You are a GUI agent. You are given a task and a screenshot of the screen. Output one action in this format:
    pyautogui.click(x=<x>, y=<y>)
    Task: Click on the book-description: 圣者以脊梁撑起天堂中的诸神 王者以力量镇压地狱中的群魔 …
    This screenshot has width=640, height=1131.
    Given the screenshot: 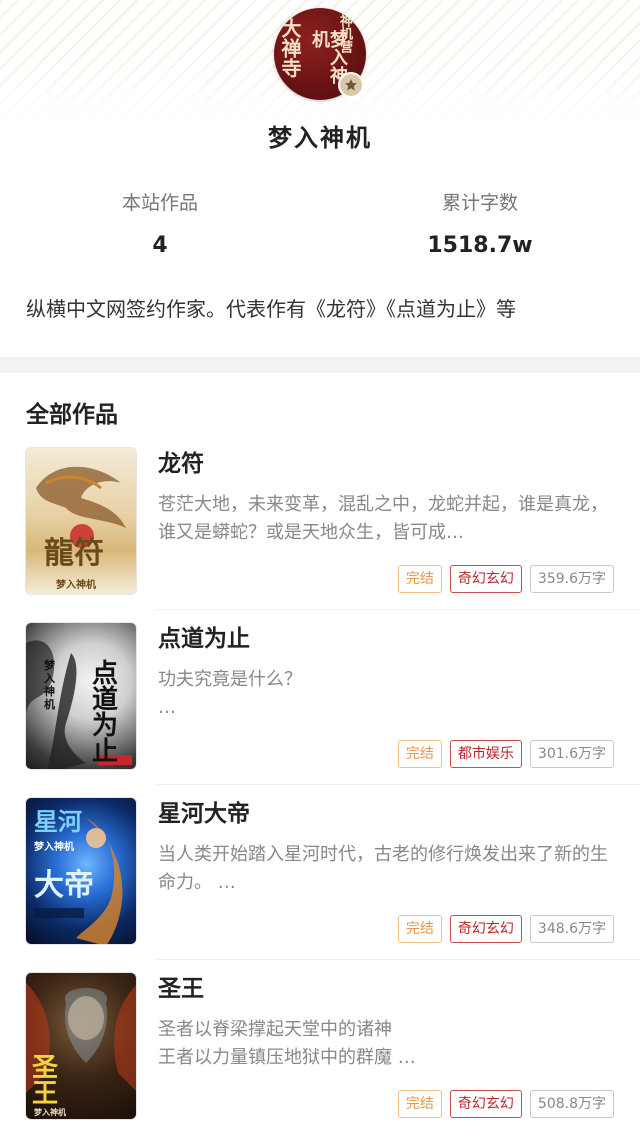 What is the action you would take?
    pyautogui.click(x=287, y=1043)
    